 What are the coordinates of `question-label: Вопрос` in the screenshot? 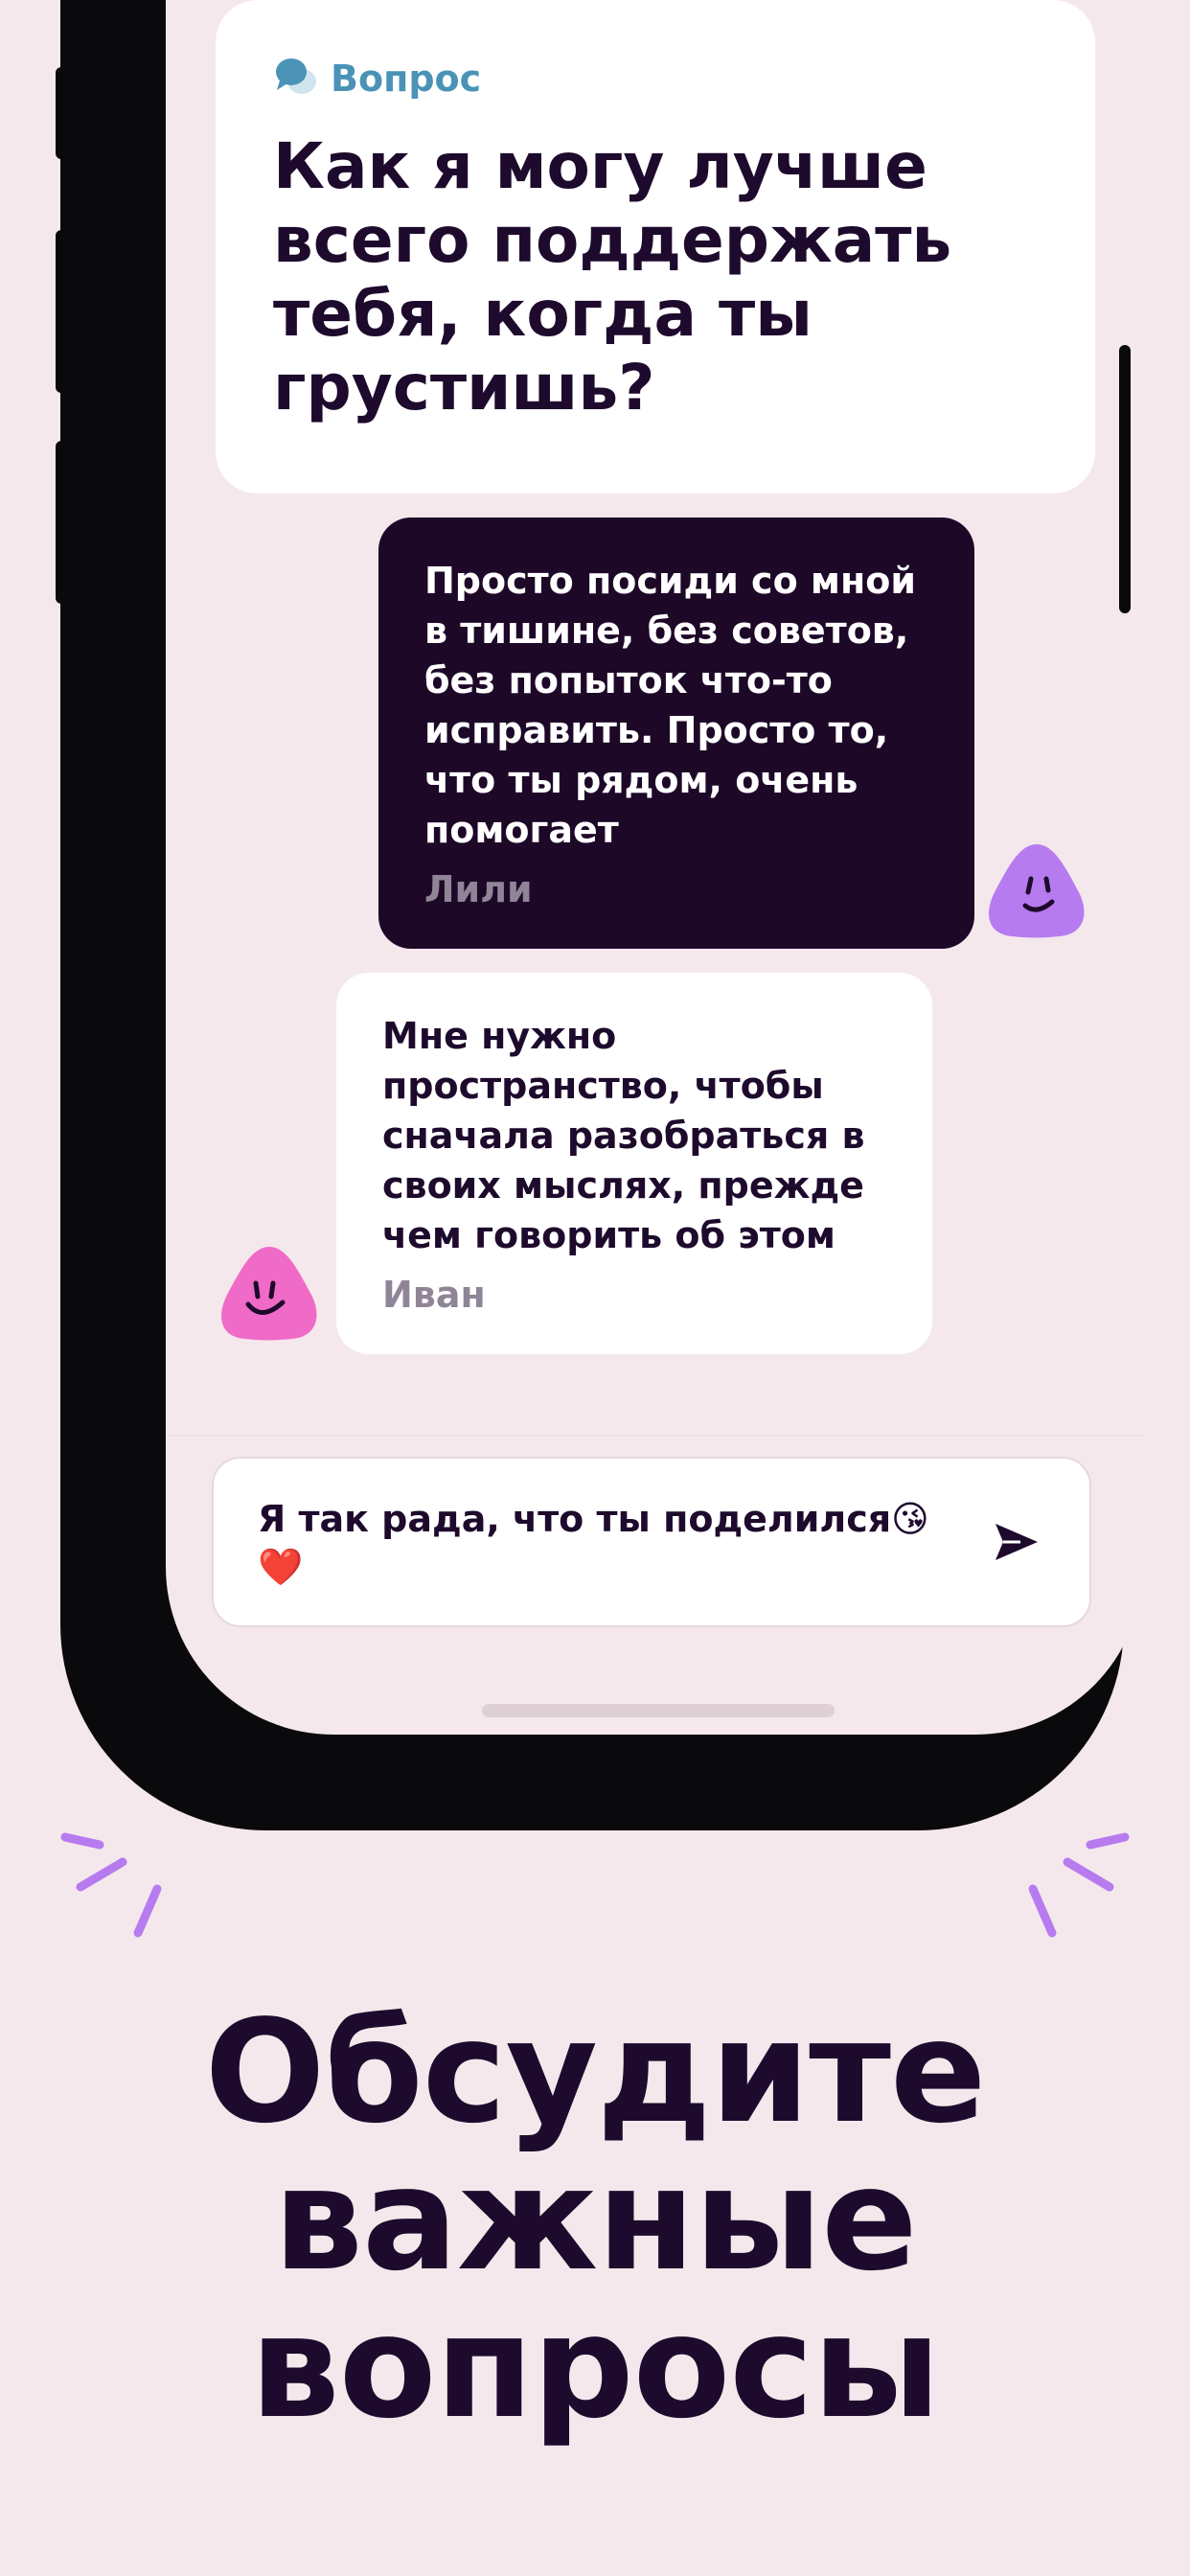 It's located at (377, 79).